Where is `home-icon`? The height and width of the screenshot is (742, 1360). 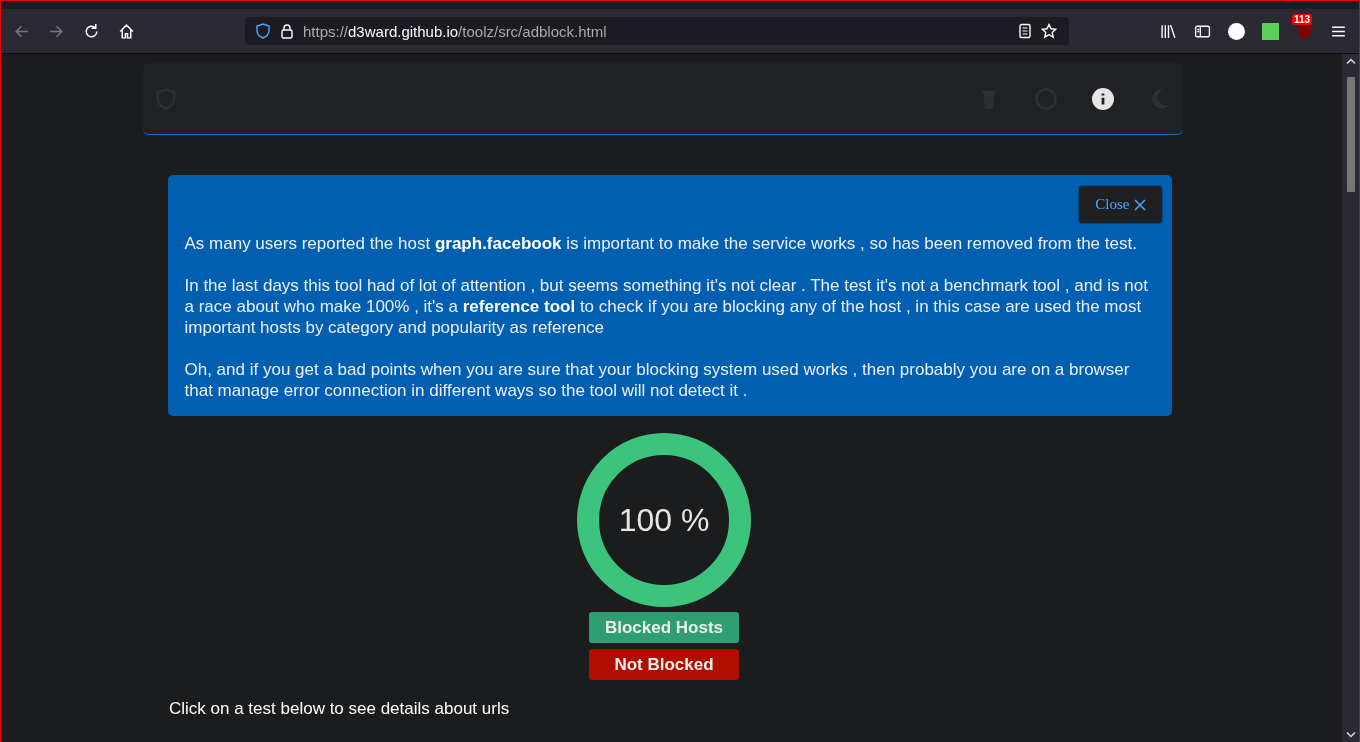 home-icon is located at coordinates (126, 31).